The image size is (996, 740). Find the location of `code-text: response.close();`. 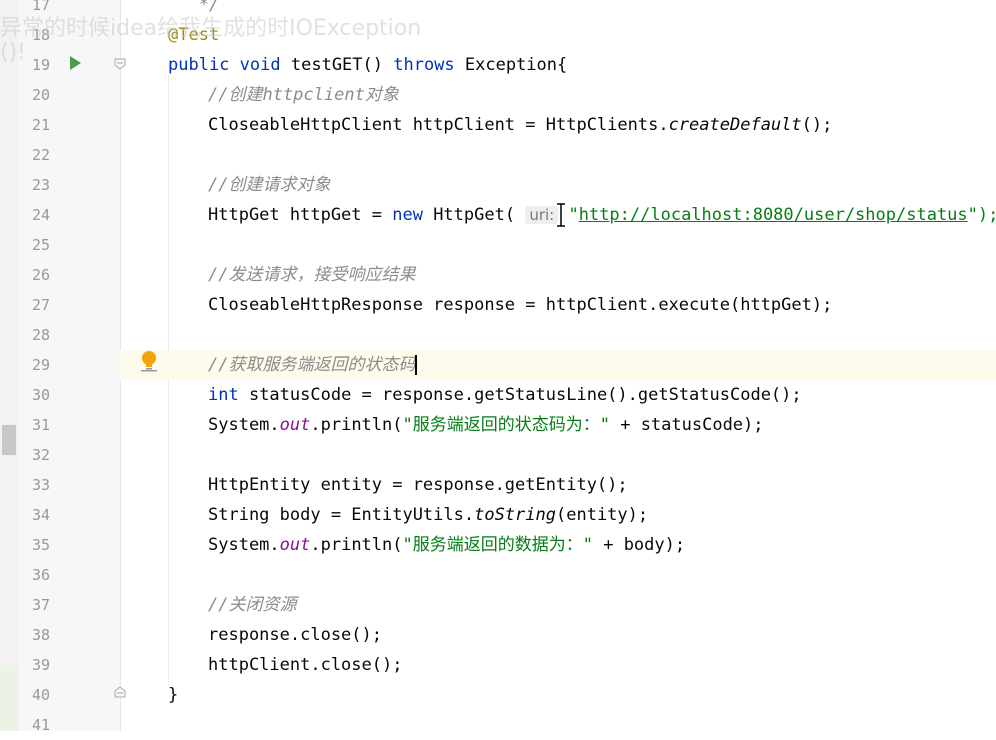

code-text: response.close(); is located at coordinates (295, 635).